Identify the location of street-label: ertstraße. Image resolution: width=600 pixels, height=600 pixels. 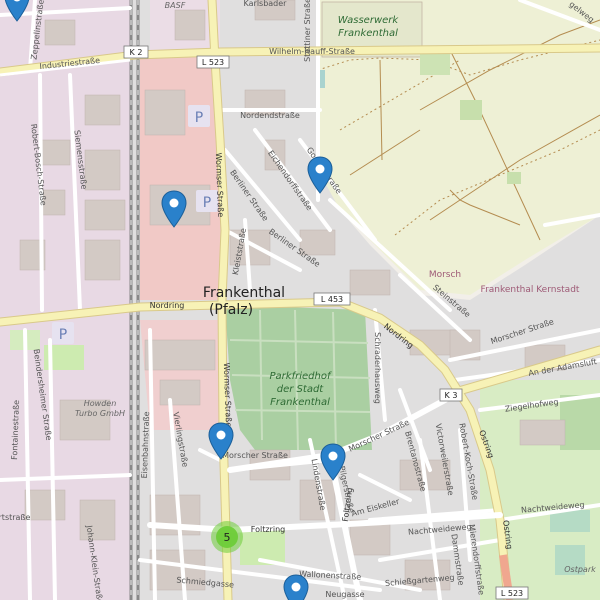
(15, 517).